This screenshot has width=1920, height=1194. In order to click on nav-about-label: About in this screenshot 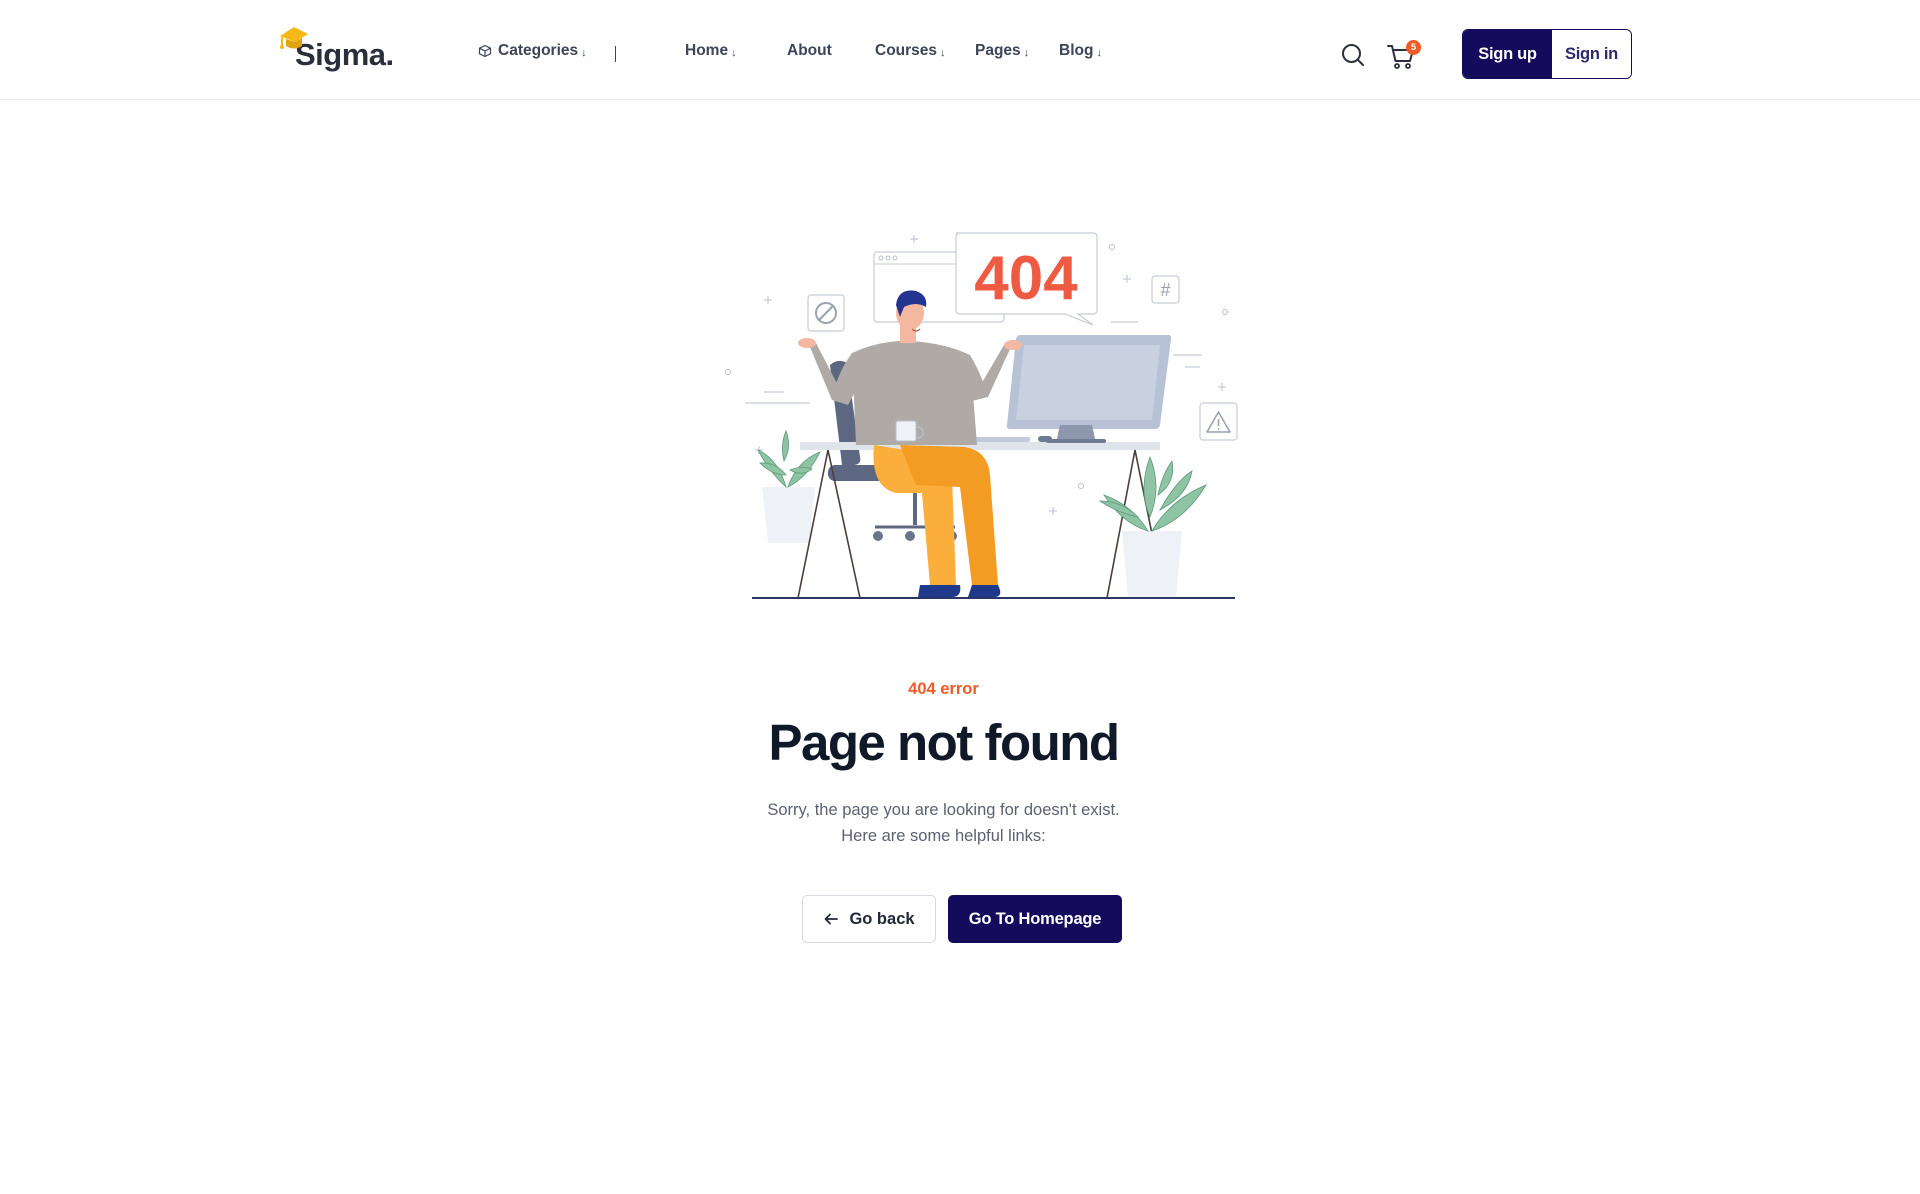, I will do `click(809, 50)`.